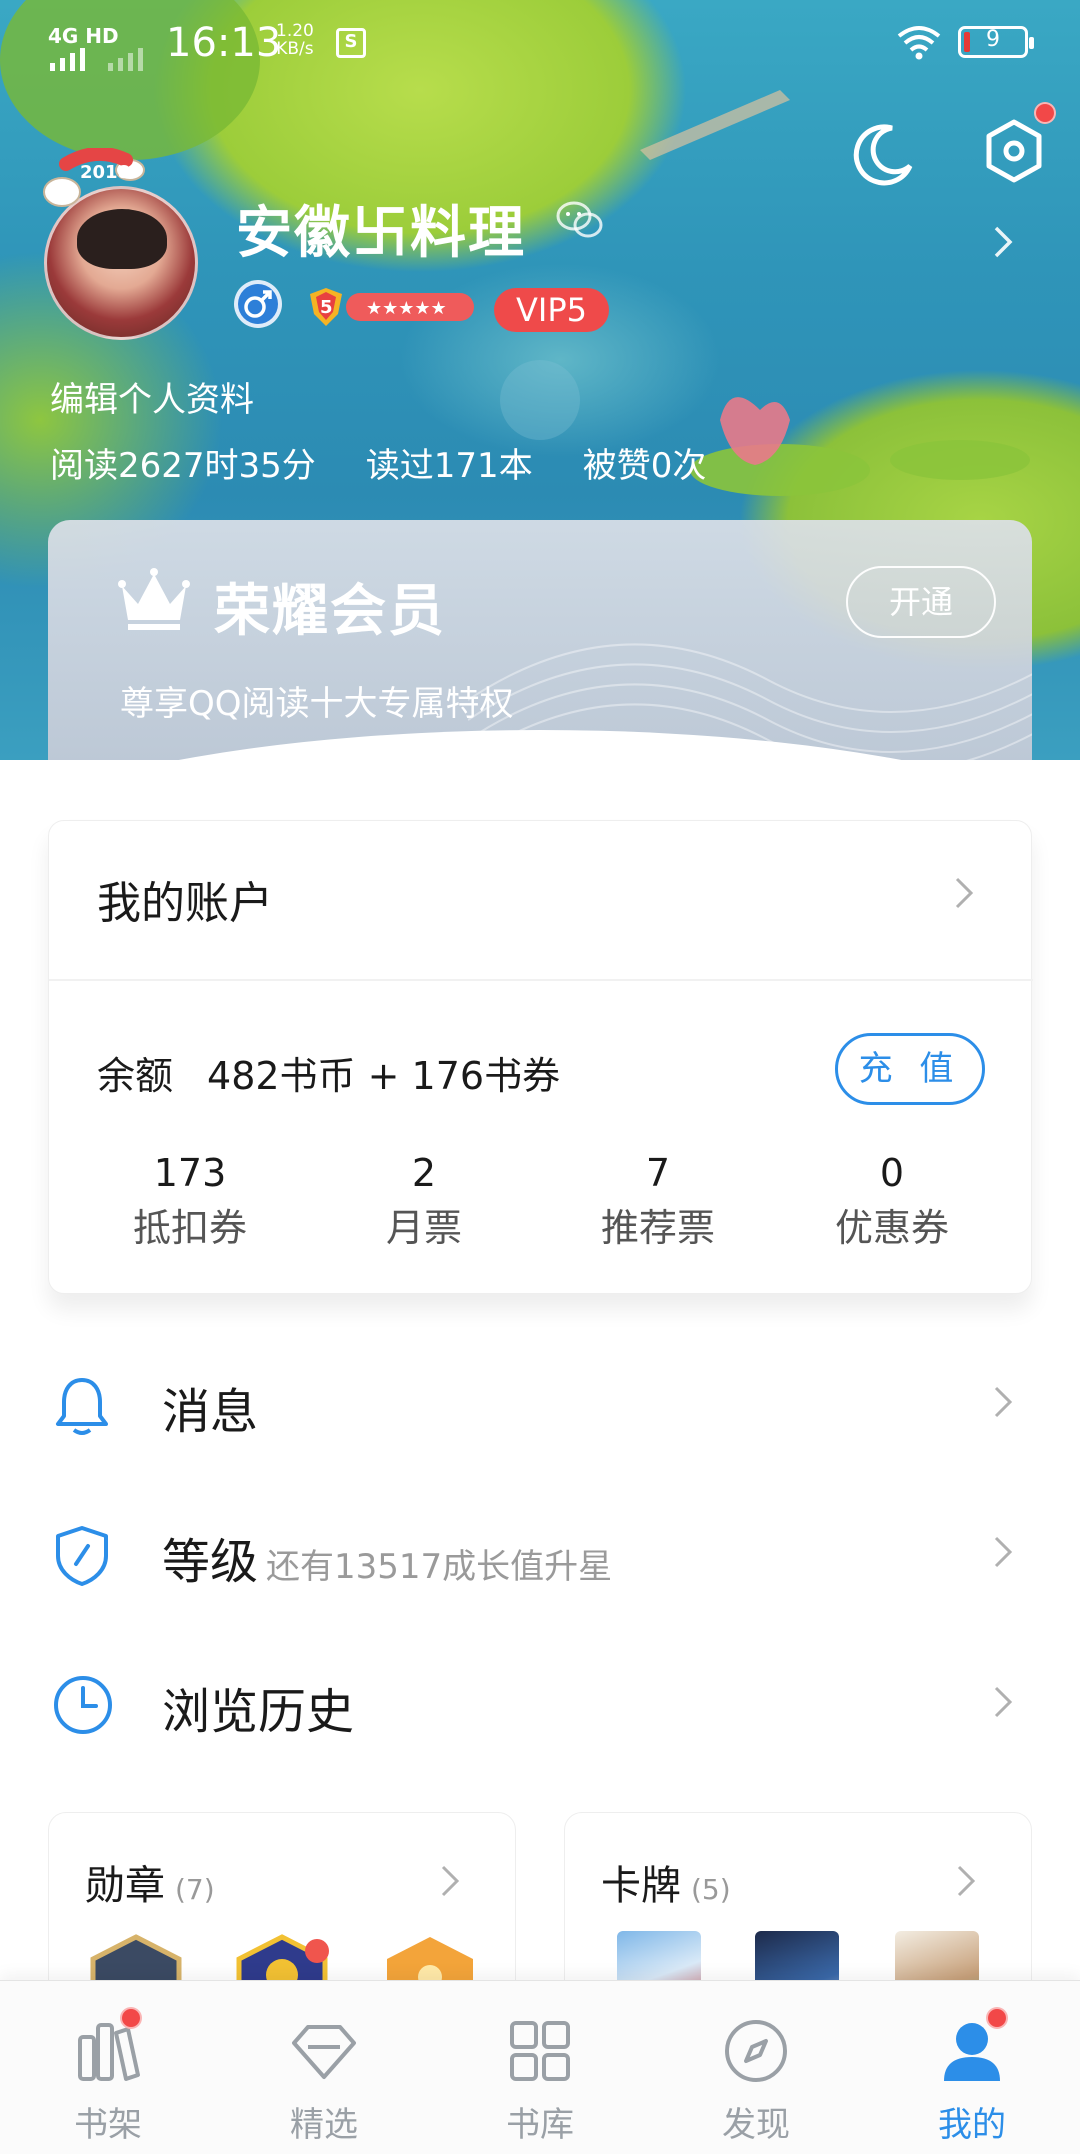 The image size is (1080, 2154). What do you see at coordinates (910, 1069) in the screenshot?
I see `recharge-button: 充 值` at bounding box center [910, 1069].